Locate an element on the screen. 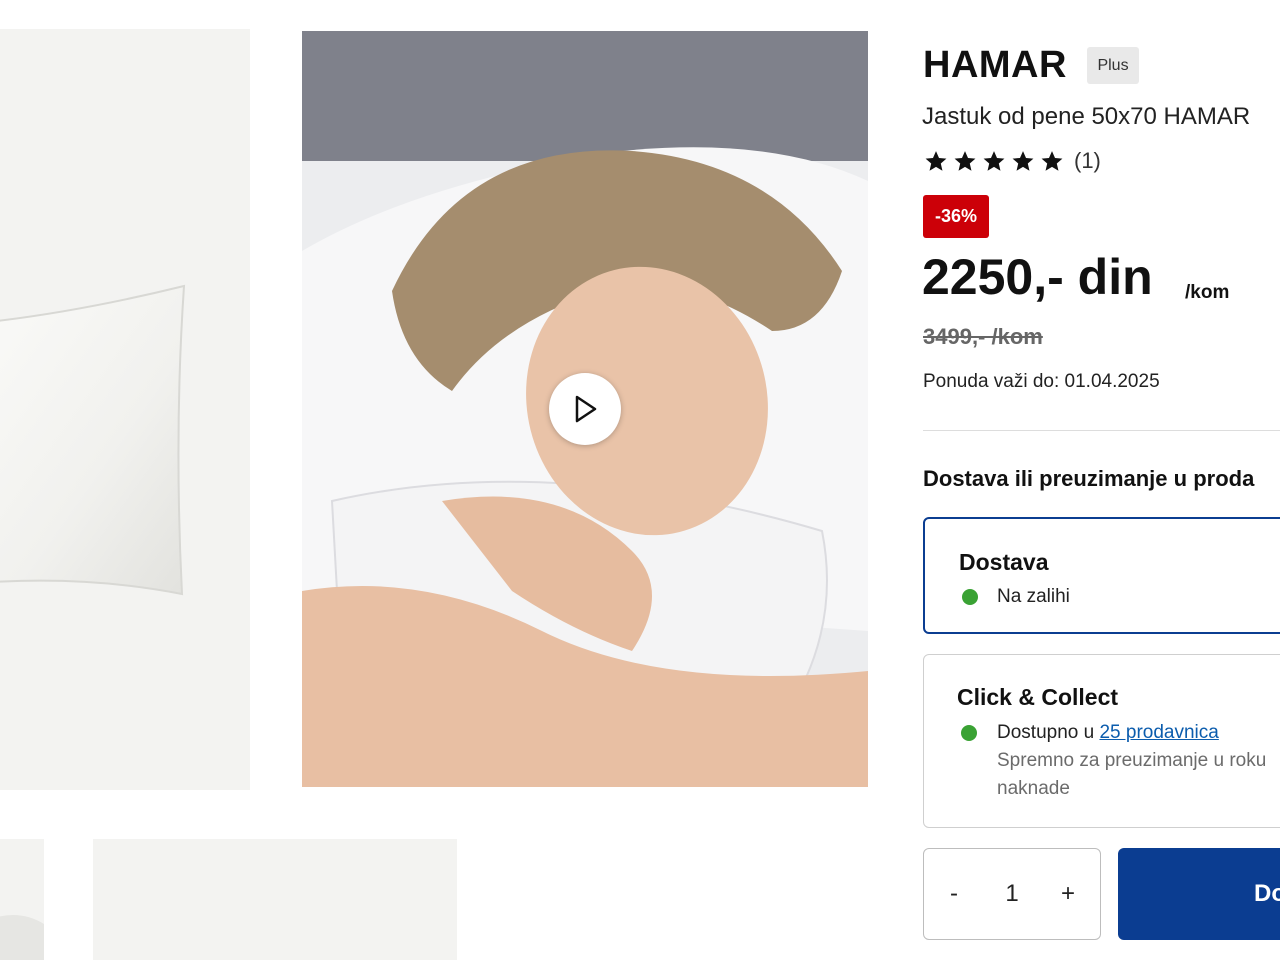 This screenshot has width=1280, height=960. current-price: 2250,- din is located at coordinates (1037, 277).